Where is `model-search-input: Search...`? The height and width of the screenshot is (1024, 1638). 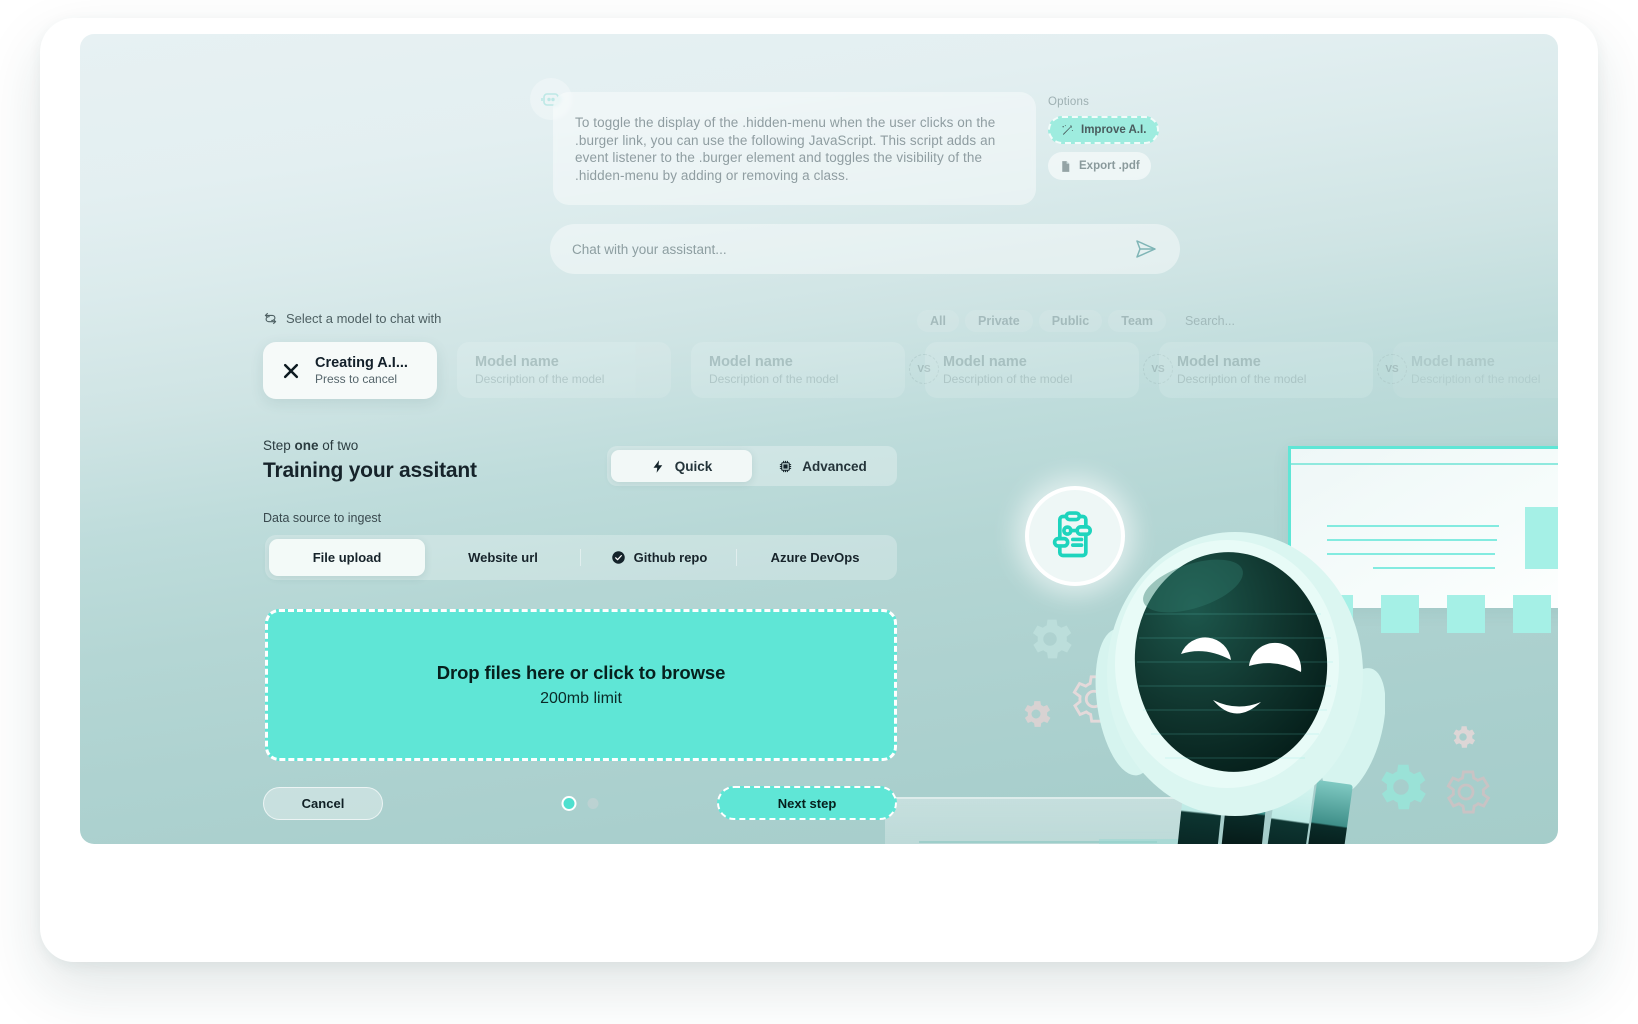 model-search-input: Search... is located at coordinates (1210, 321).